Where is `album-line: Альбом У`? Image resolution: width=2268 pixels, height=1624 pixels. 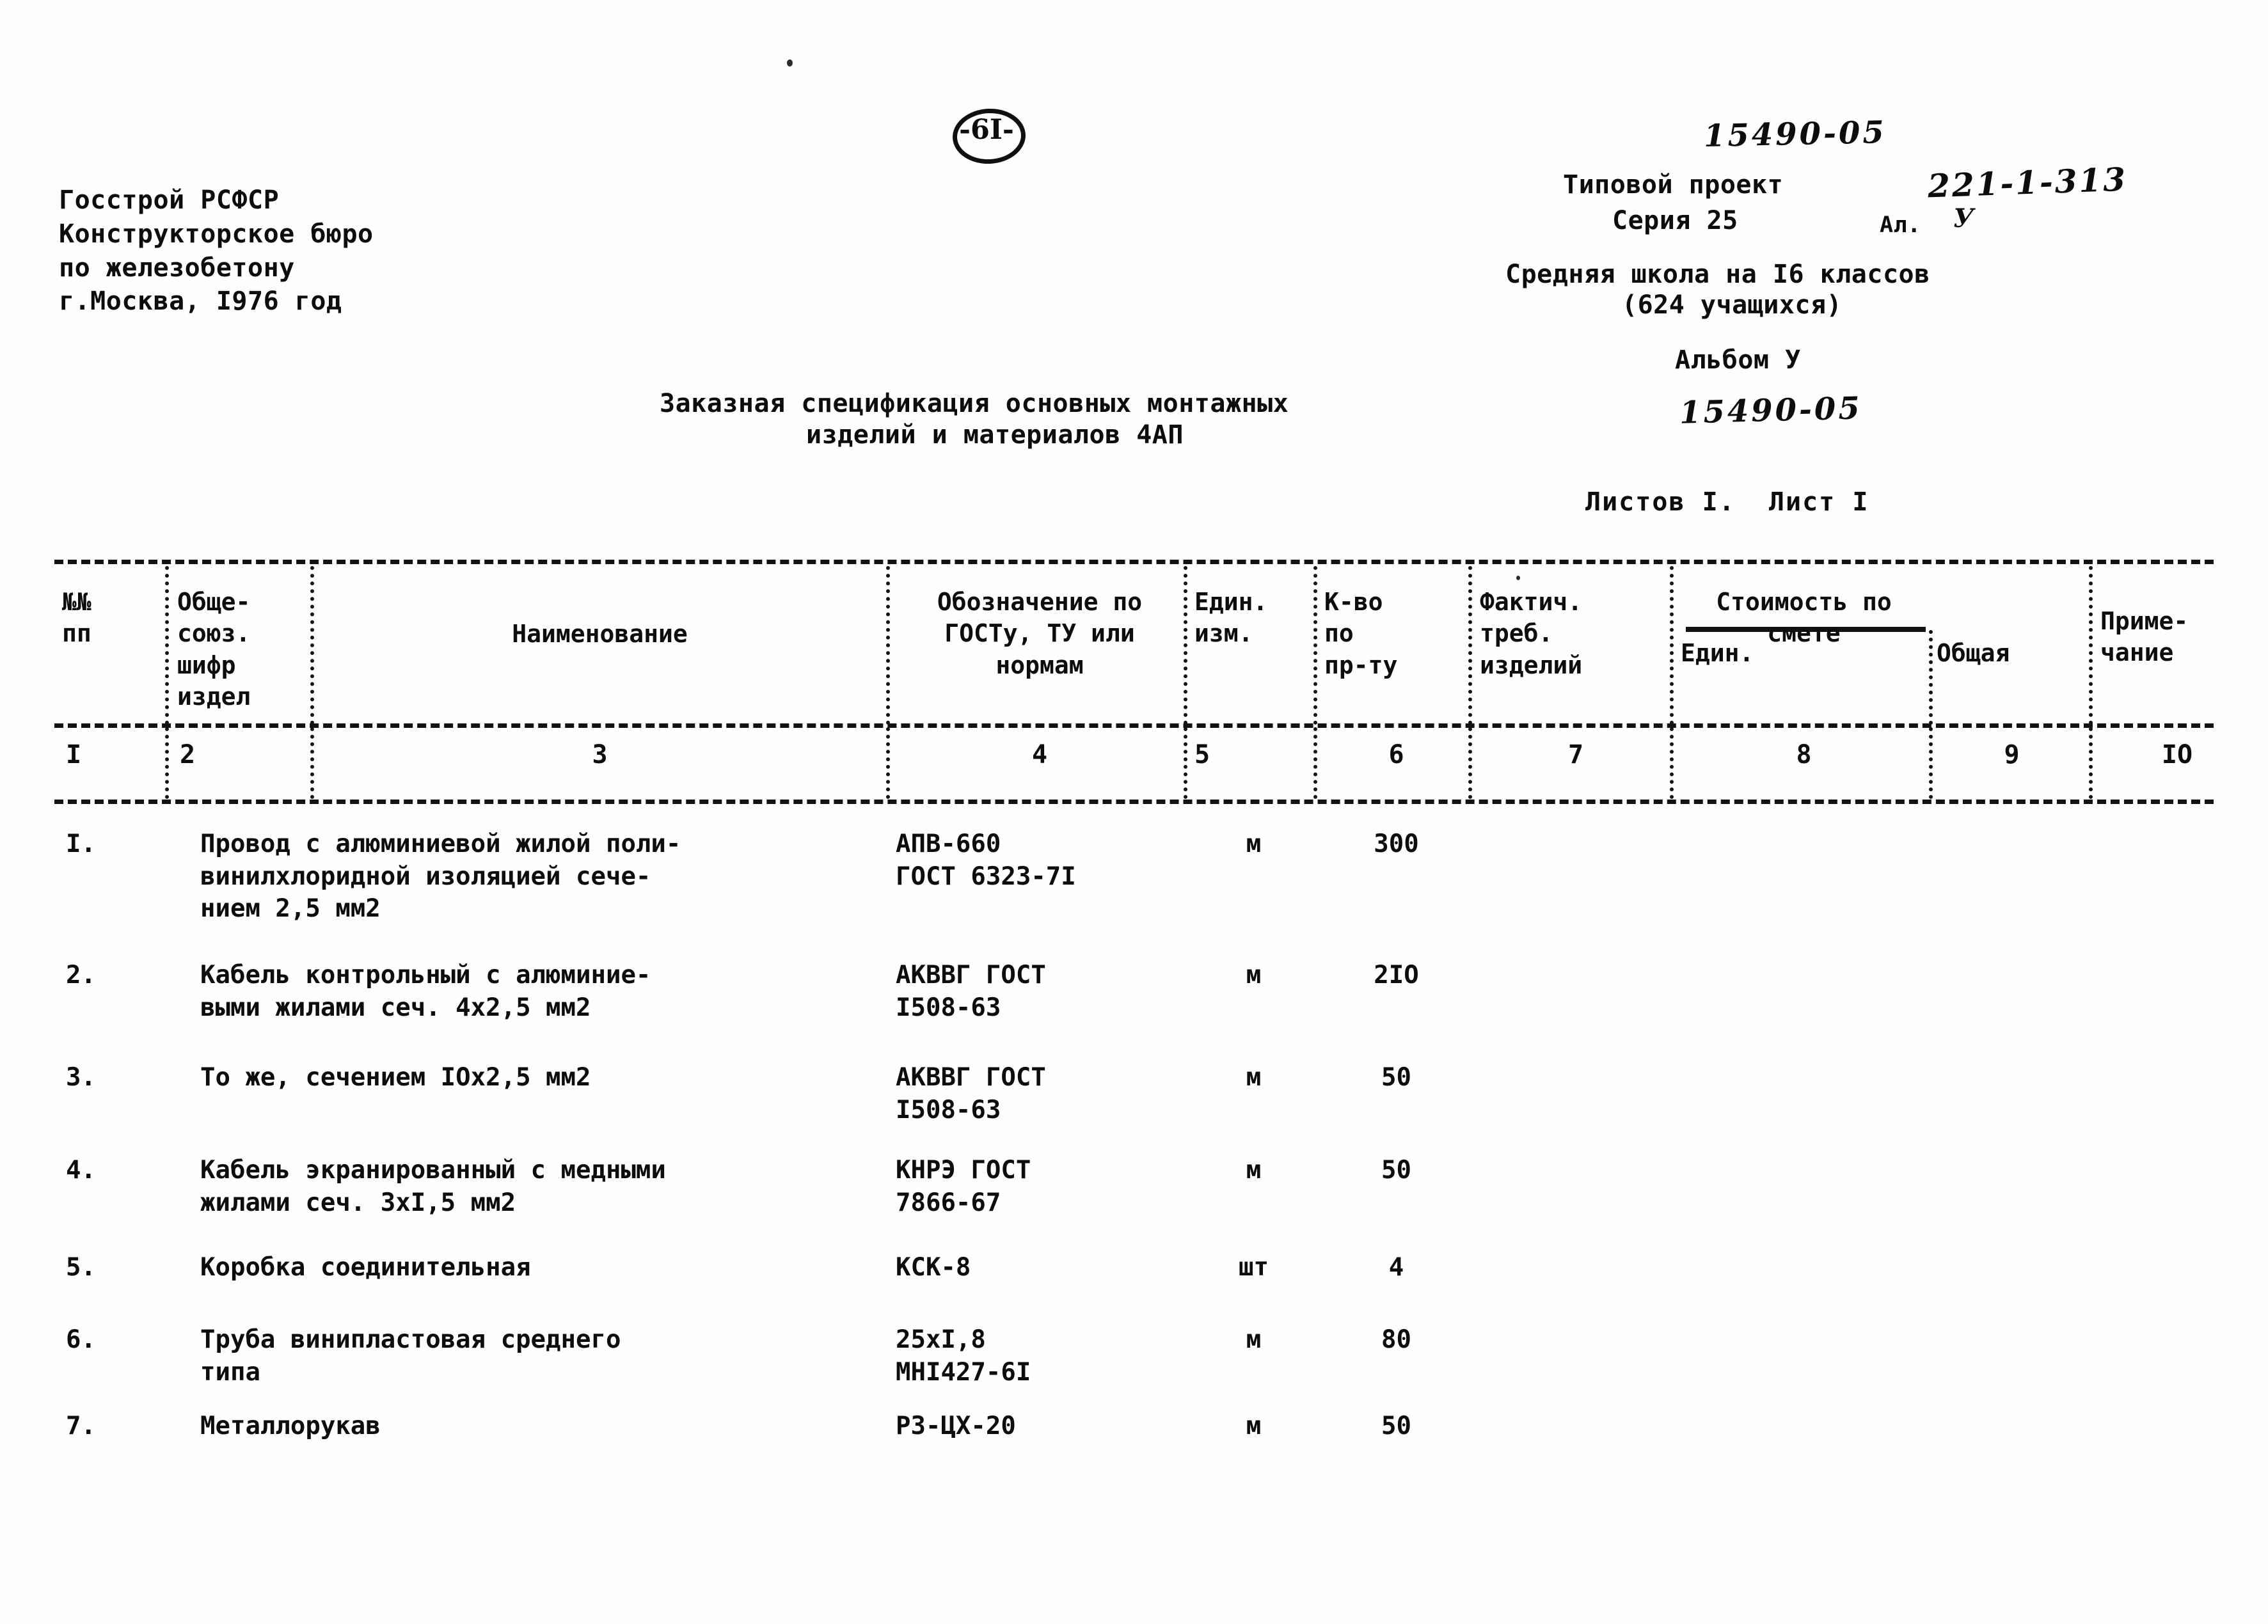 album-line: Альбом У is located at coordinates (1738, 360).